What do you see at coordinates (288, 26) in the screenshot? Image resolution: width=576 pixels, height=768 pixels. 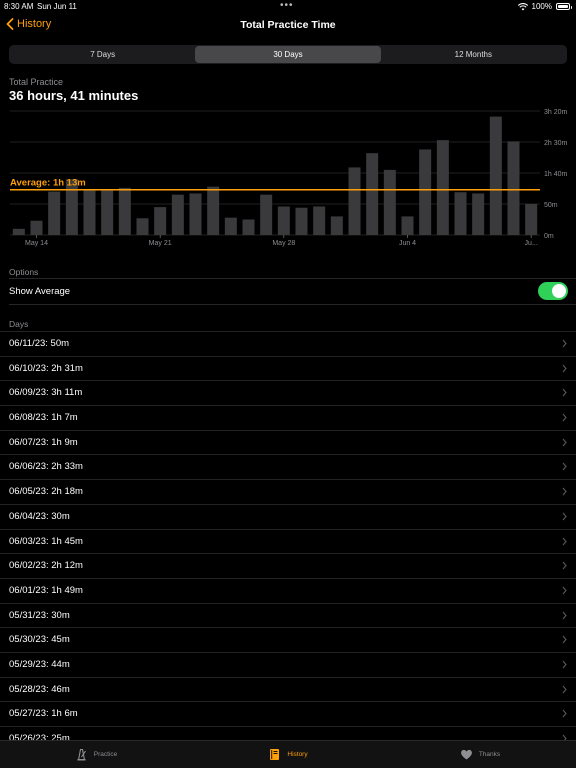 I see `navigation-bar: History Total Practice Time` at bounding box center [288, 26].